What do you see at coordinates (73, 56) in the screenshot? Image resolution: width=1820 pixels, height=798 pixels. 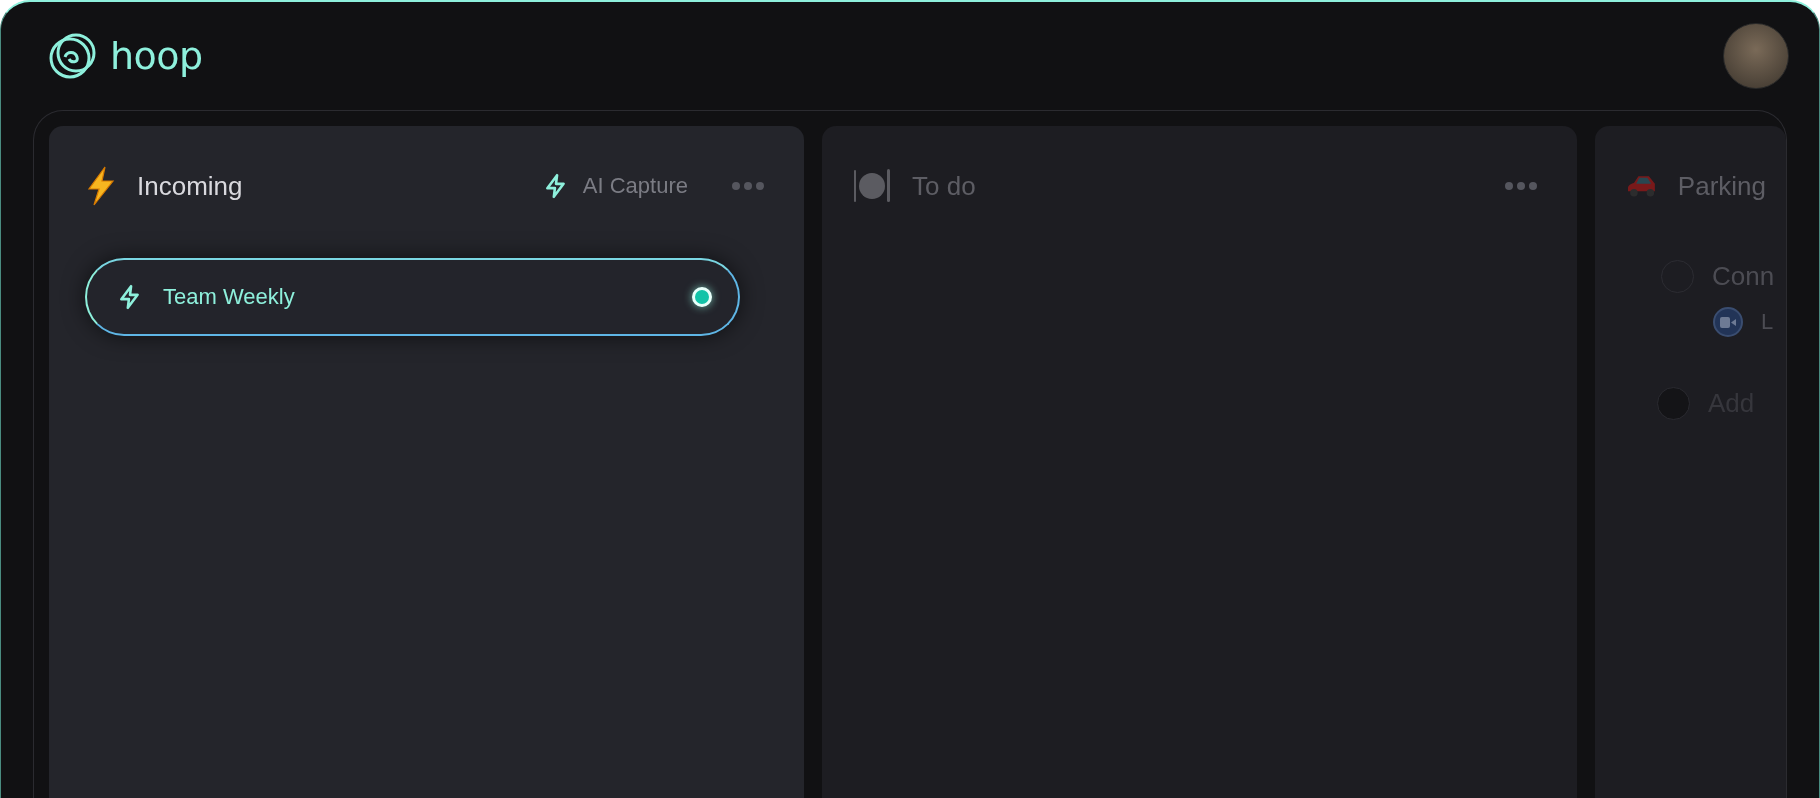 I see `logo-icon` at bounding box center [73, 56].